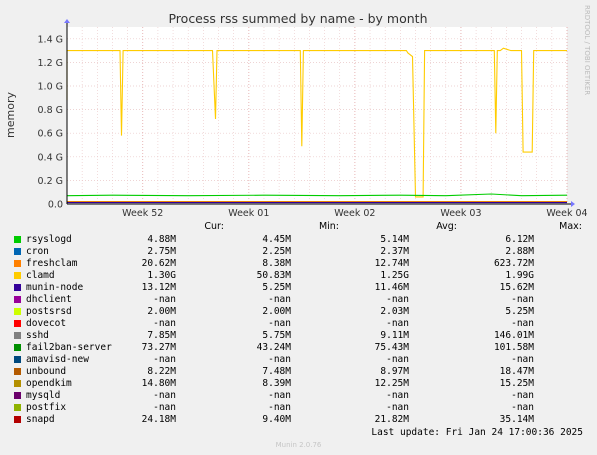 This screenshot has height=455, width=597. I want to click on legend-value-cur: 1.30G, so click(161, 275).